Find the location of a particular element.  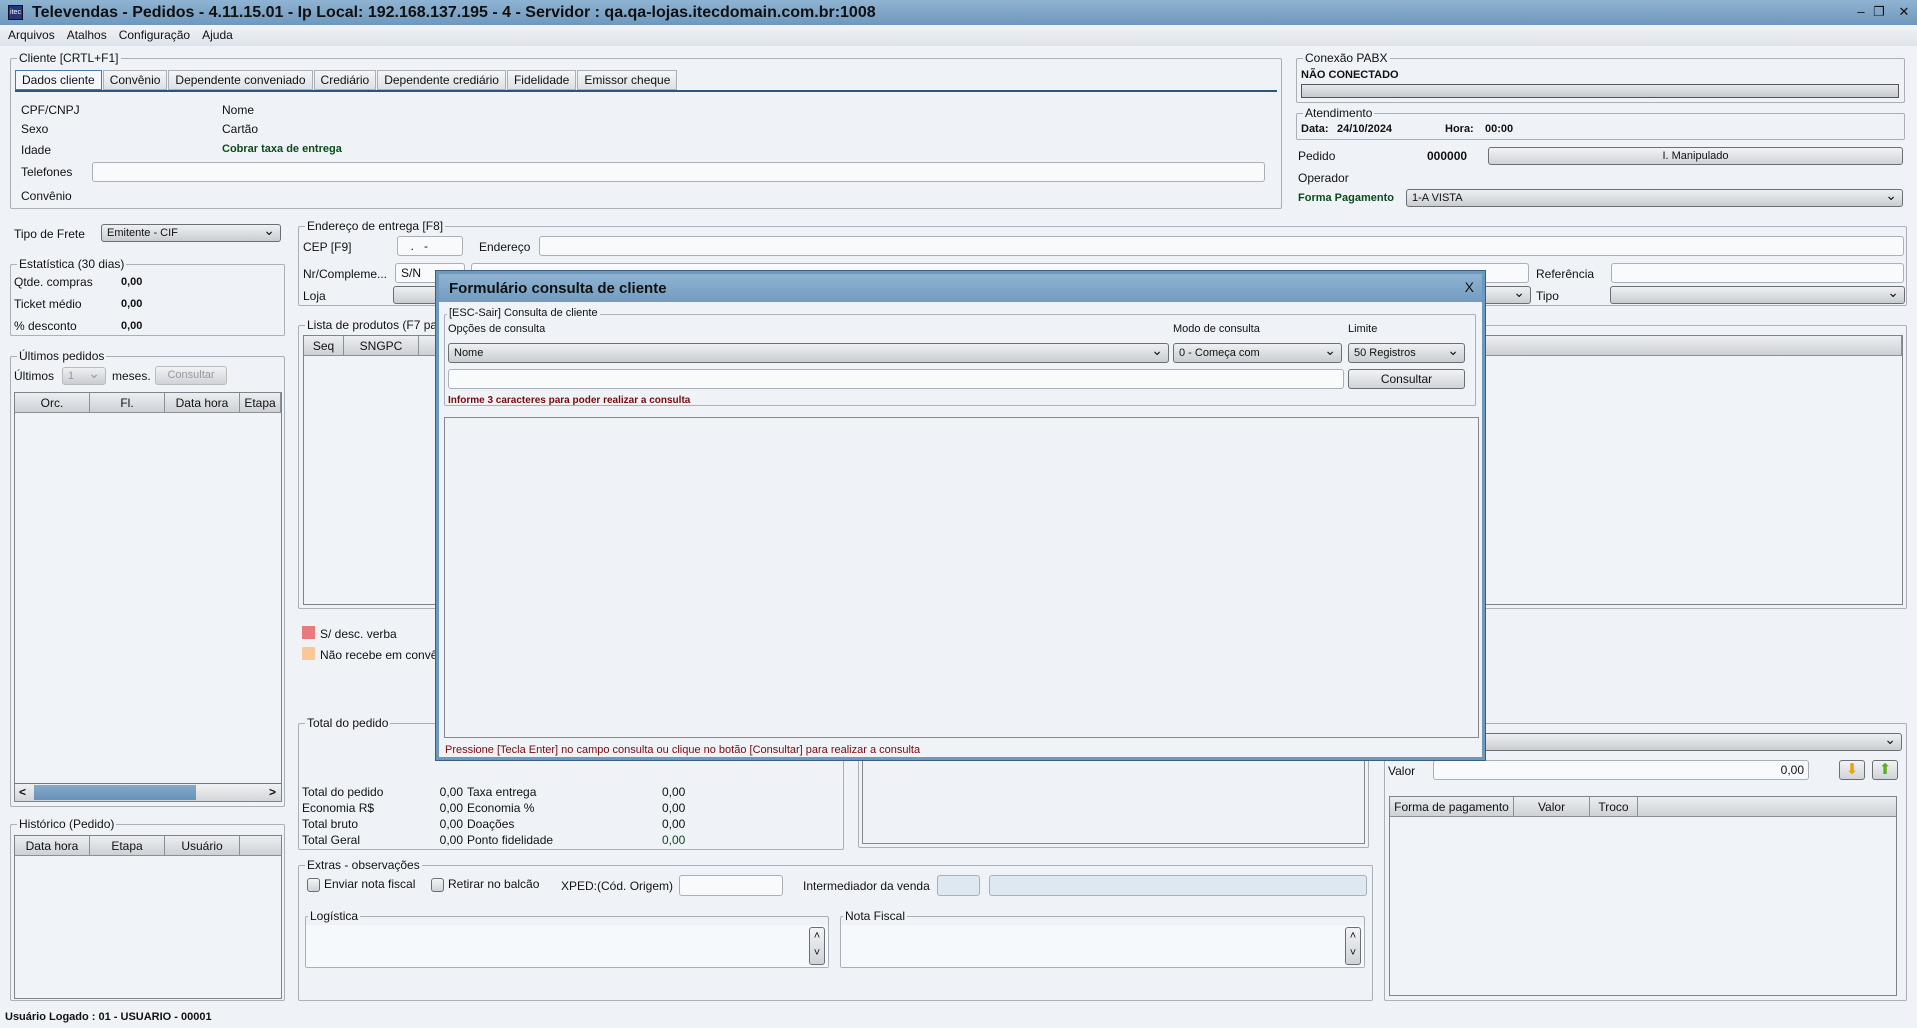

tipo-select is located at coordinates (1757, 294).